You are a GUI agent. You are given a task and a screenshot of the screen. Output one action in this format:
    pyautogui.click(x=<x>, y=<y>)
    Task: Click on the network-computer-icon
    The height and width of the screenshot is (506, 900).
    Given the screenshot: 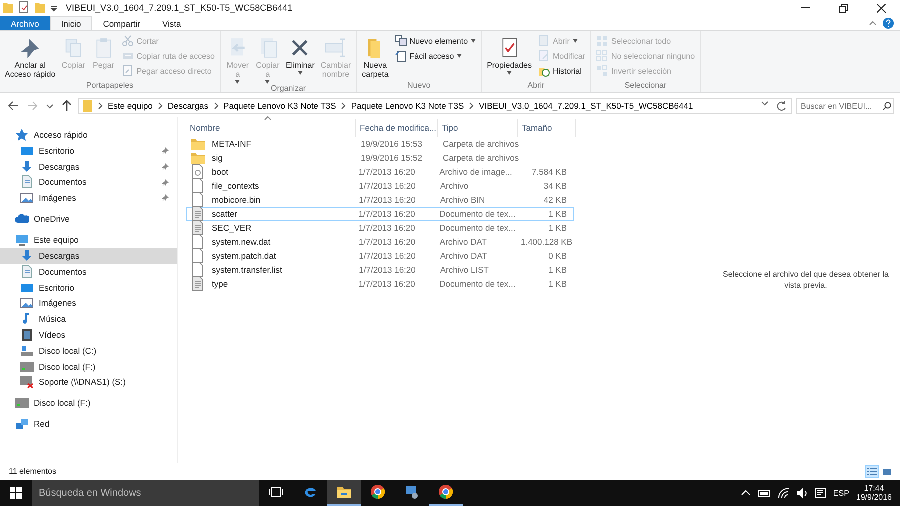 What is the action you would take?
    pyautogui.click(x=412, y=492)
    